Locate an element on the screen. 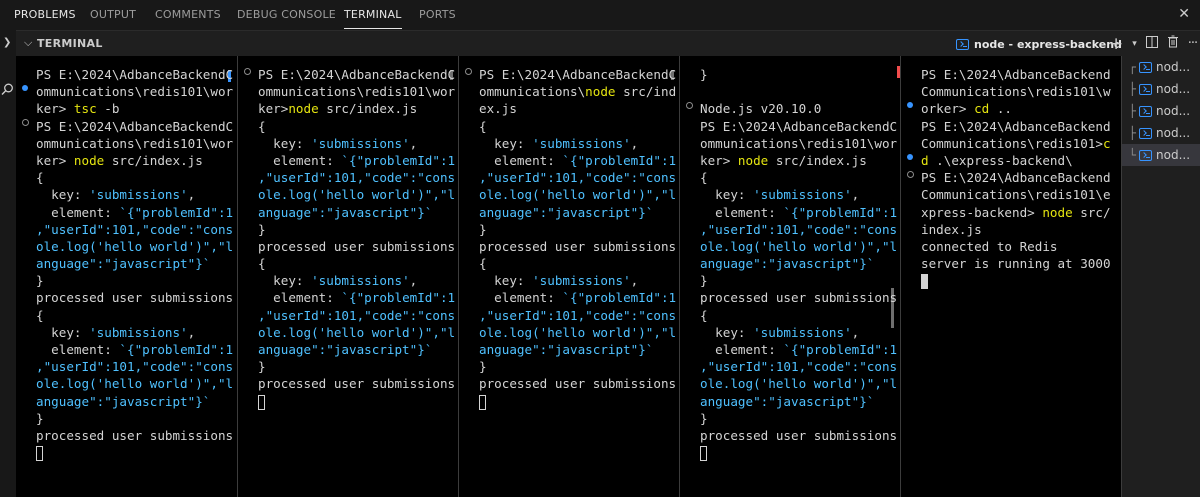 This screenshot has height=497, width=1200. terminal-line: PS E:\2024\AdbanceBackend is located at coordinates (1020, 177).